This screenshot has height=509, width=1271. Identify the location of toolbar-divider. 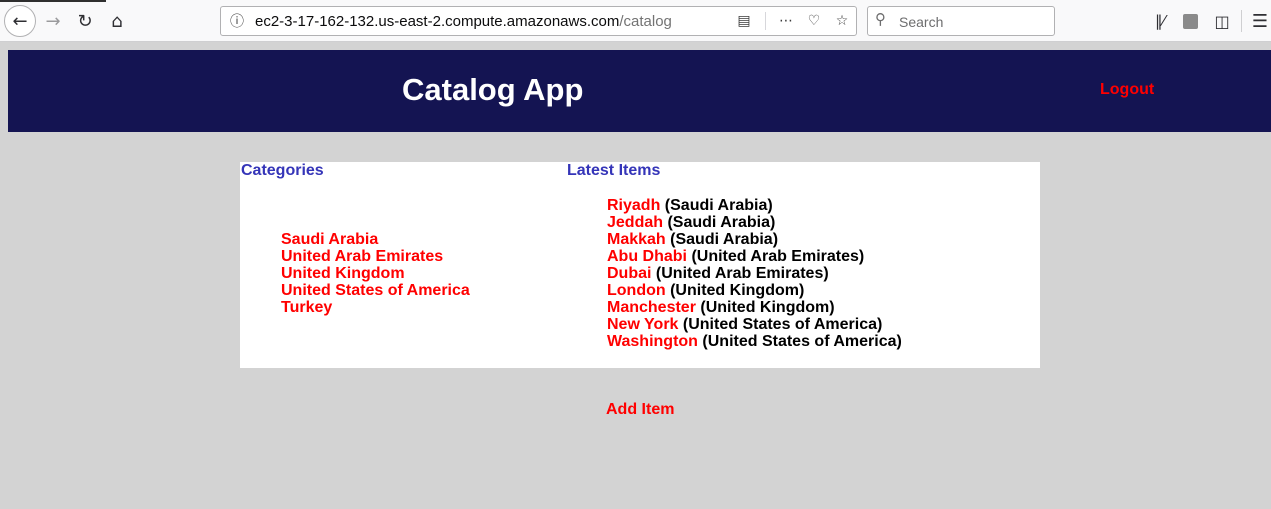
(1241, 21).